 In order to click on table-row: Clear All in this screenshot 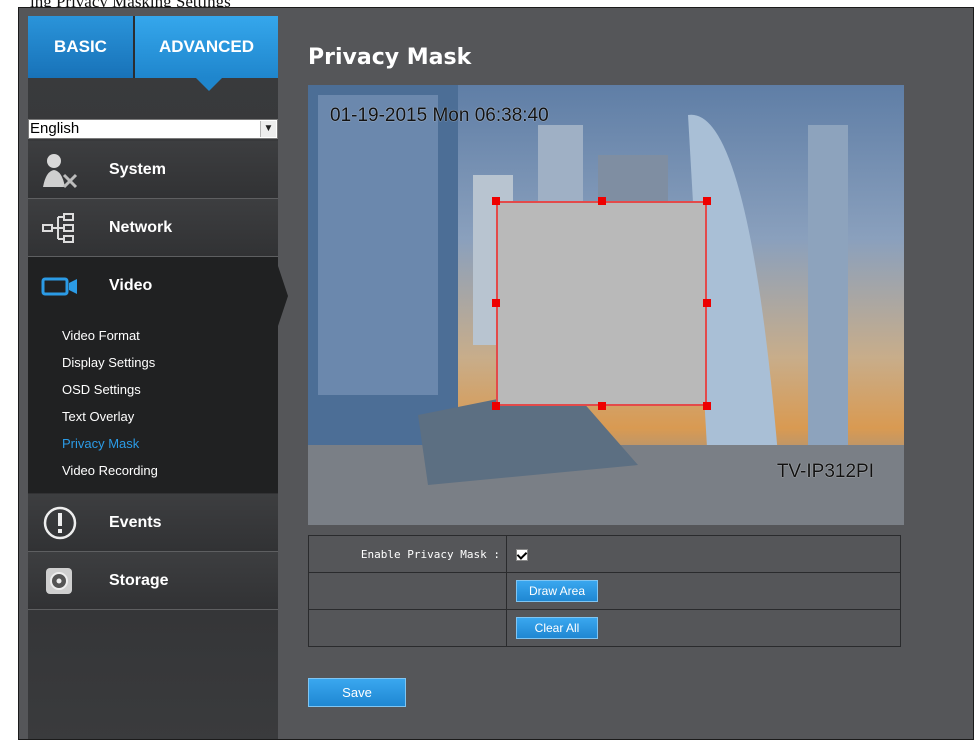, I will do `click(604, 628)`.